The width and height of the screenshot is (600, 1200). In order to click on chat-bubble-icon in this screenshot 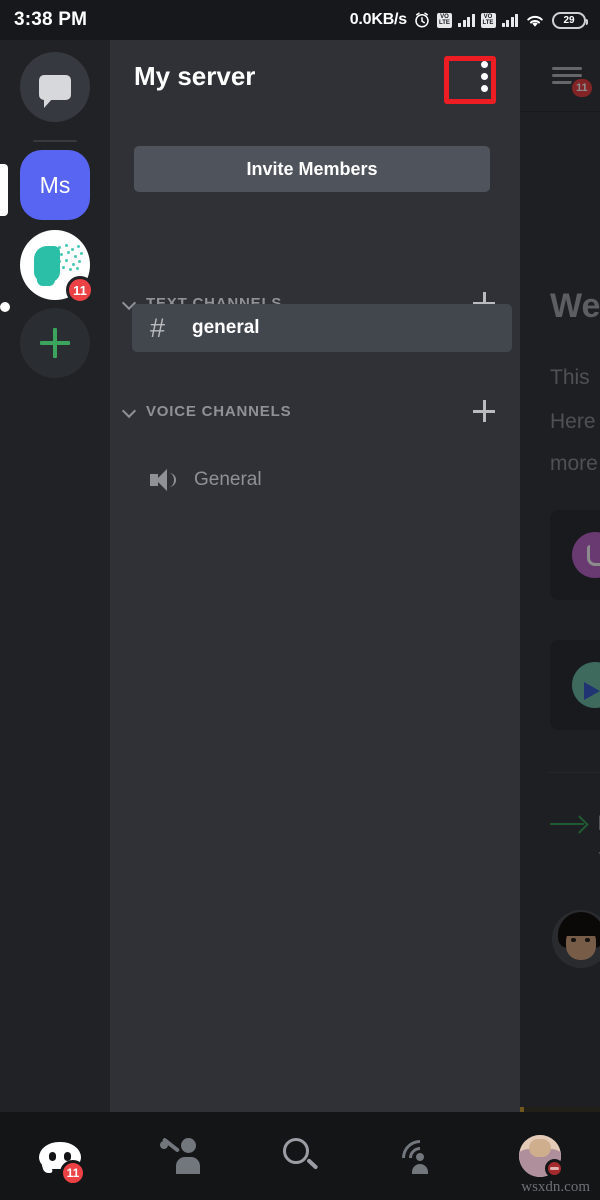, I will do `click(55, 87)`.